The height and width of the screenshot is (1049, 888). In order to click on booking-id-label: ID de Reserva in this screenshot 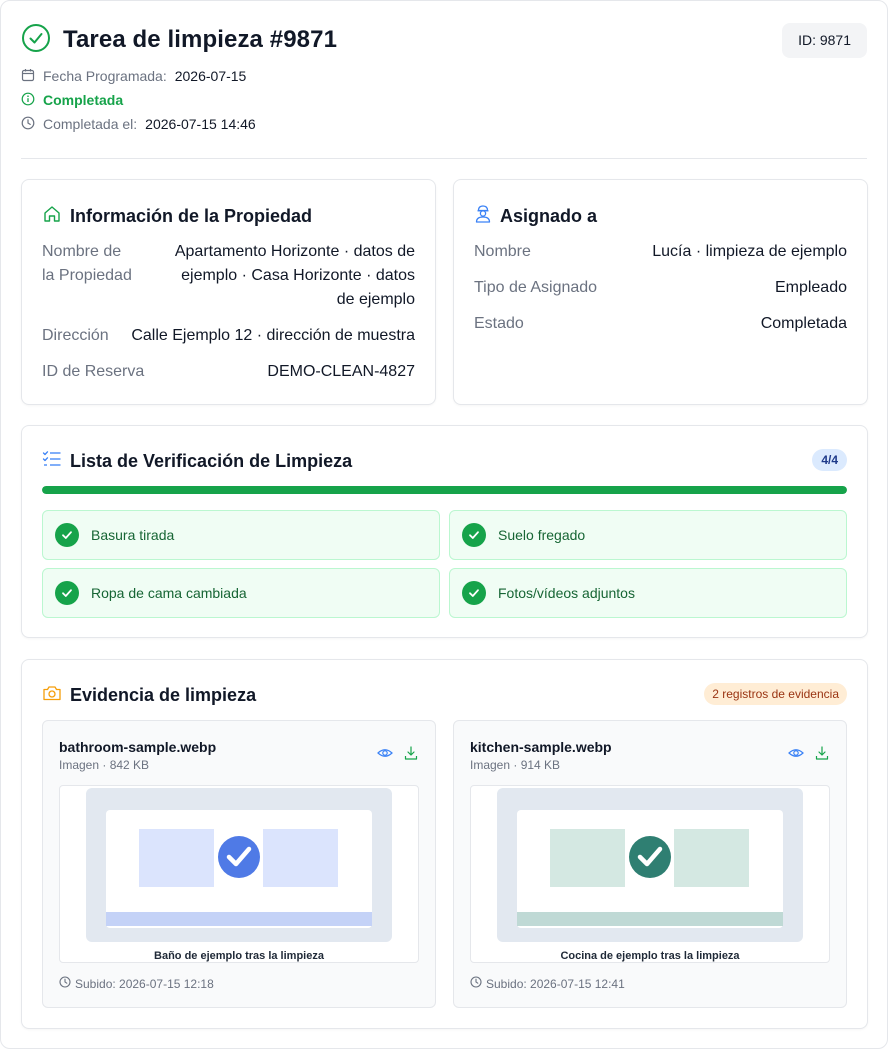, I will do `click(93, 371)`.